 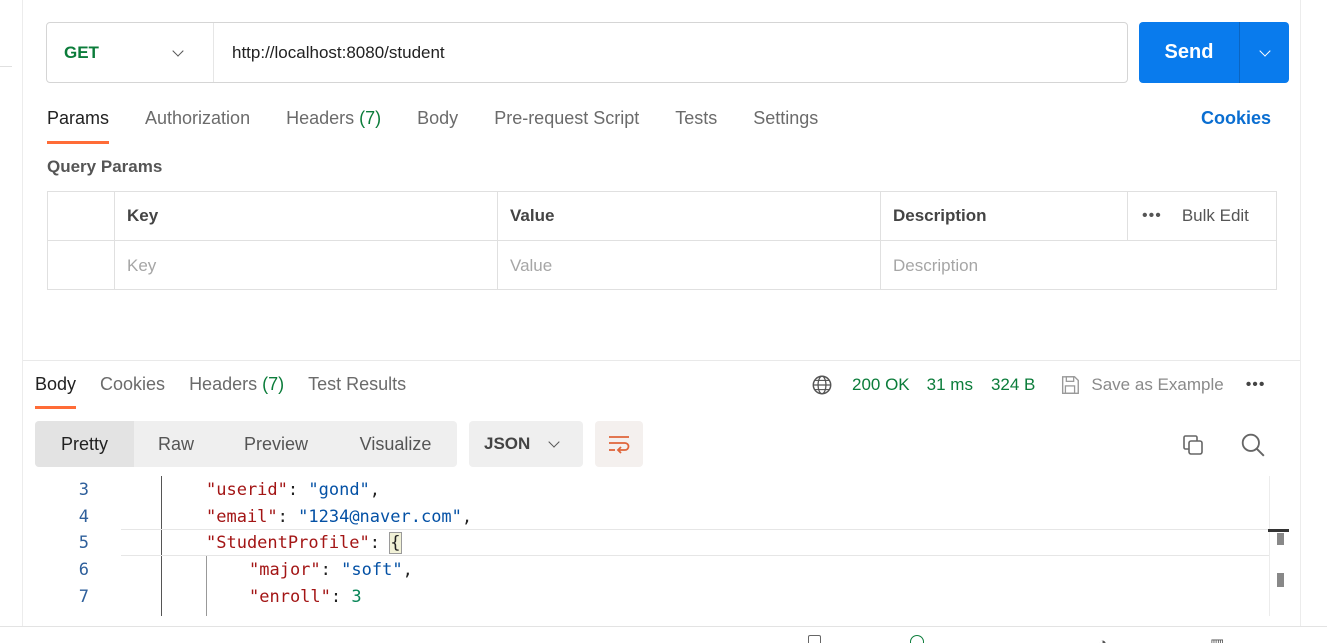 I want to click on tab-params: Params, so click(x=78, y=126).